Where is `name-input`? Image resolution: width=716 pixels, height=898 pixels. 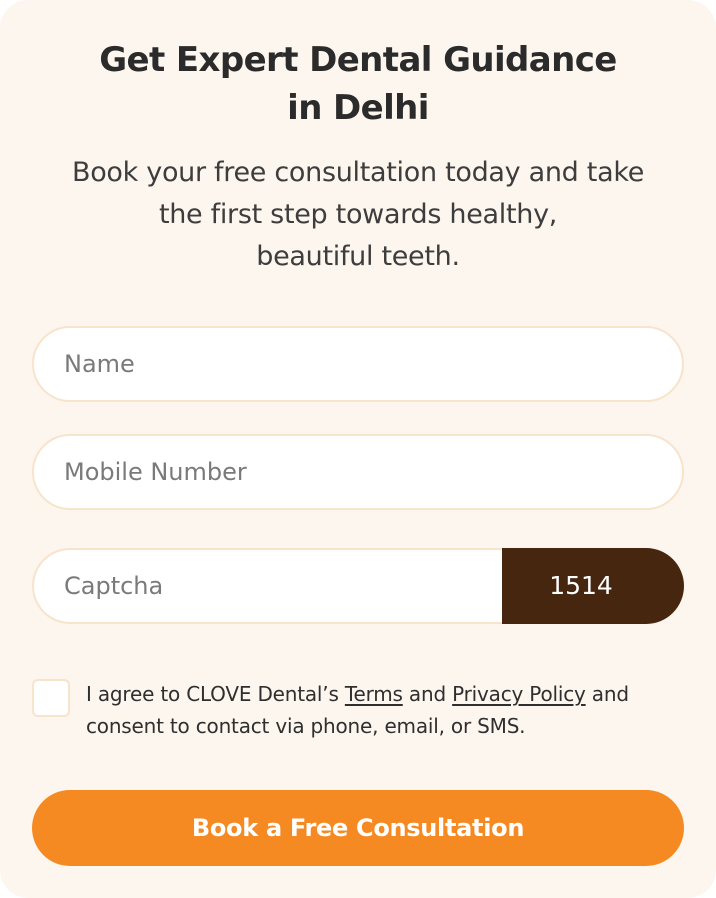 name-input is located at coordinates (358, 364).